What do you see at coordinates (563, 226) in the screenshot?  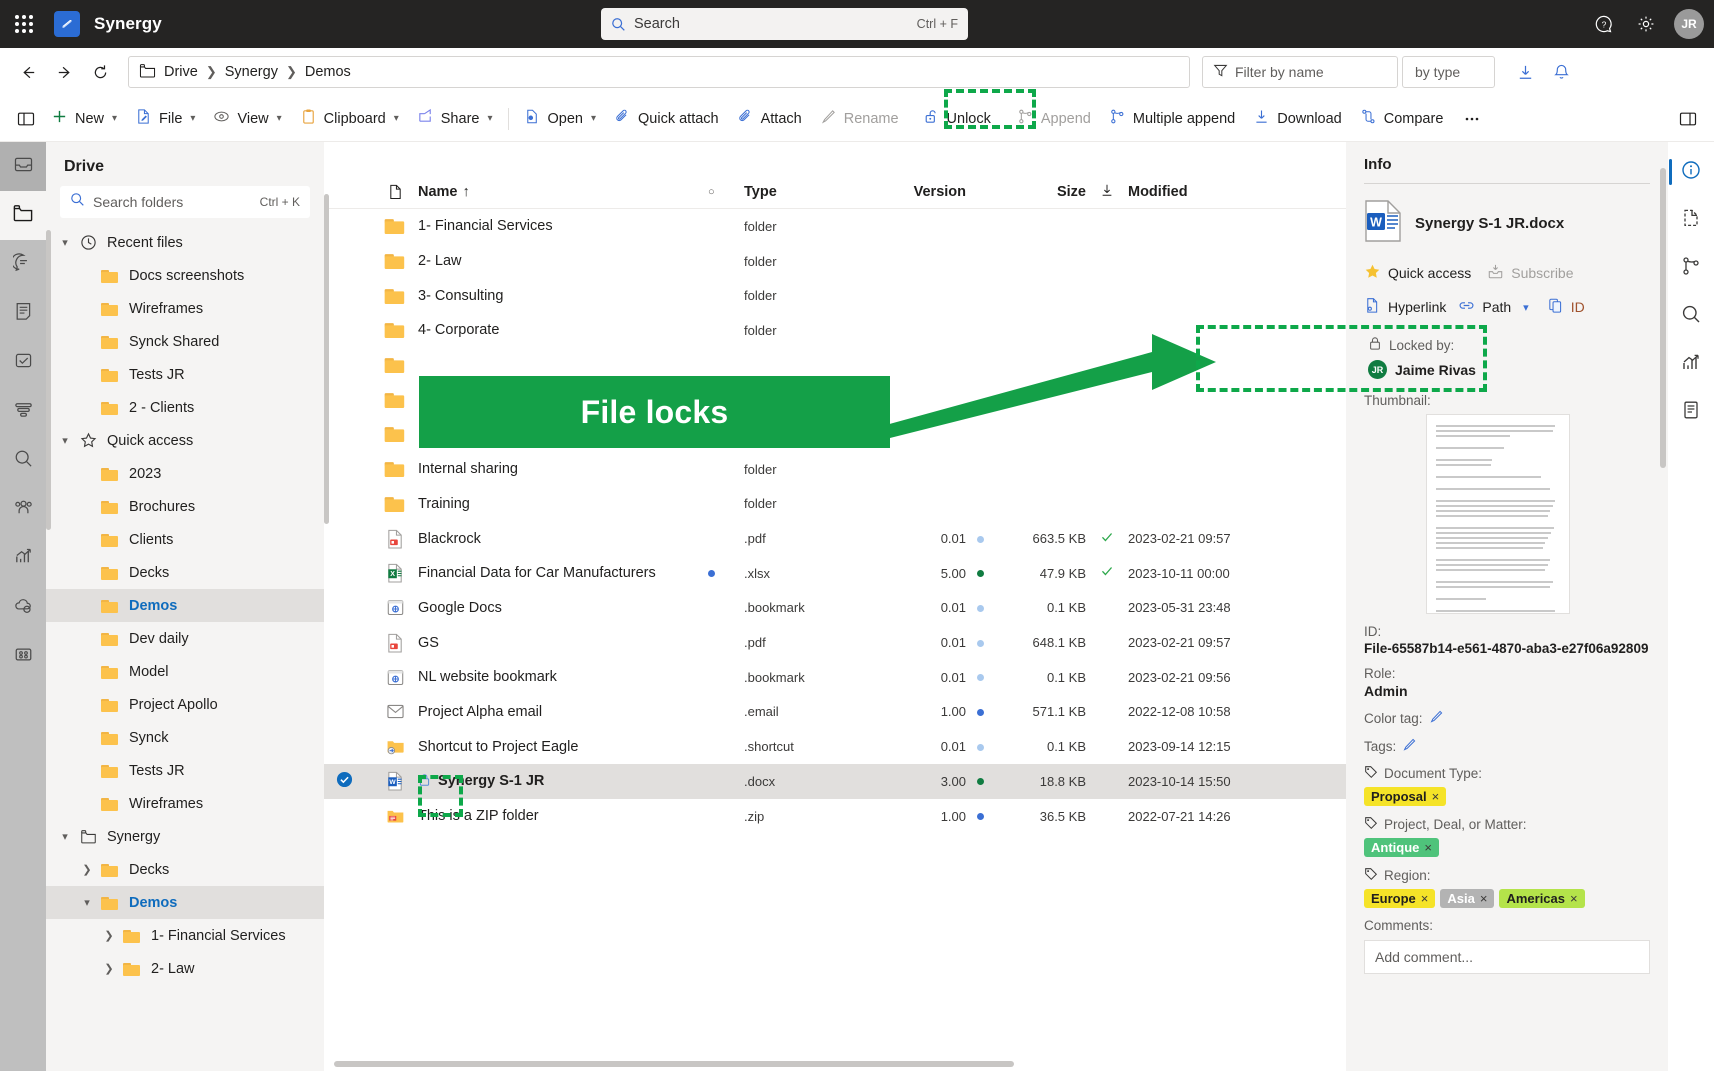 I see `row-name: 1- Financial Services` at bounding box center [563, 226].